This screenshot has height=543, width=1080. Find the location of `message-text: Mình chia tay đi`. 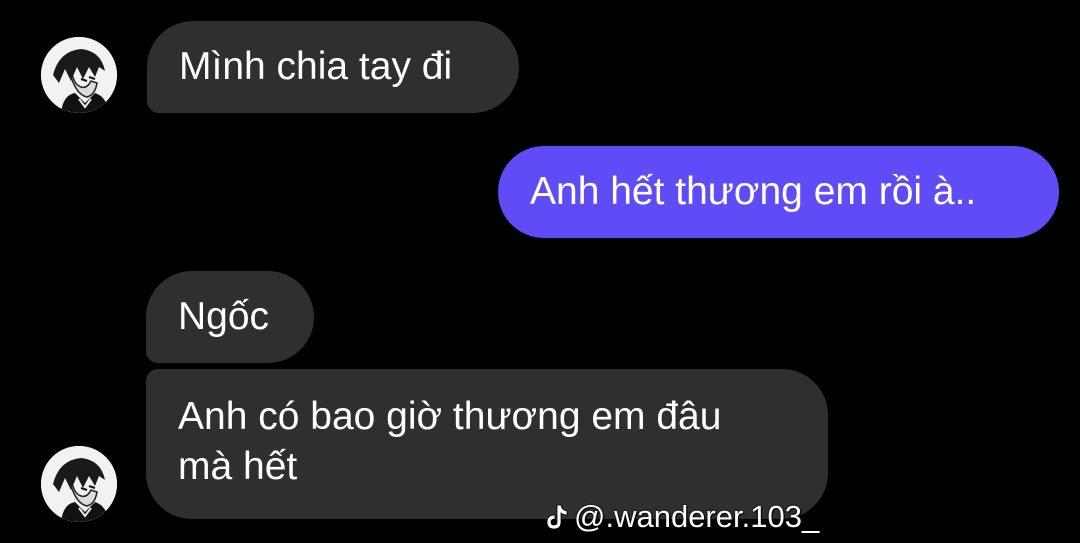

message-text: Mình chia tay đi is located at coordinates (316, 66).